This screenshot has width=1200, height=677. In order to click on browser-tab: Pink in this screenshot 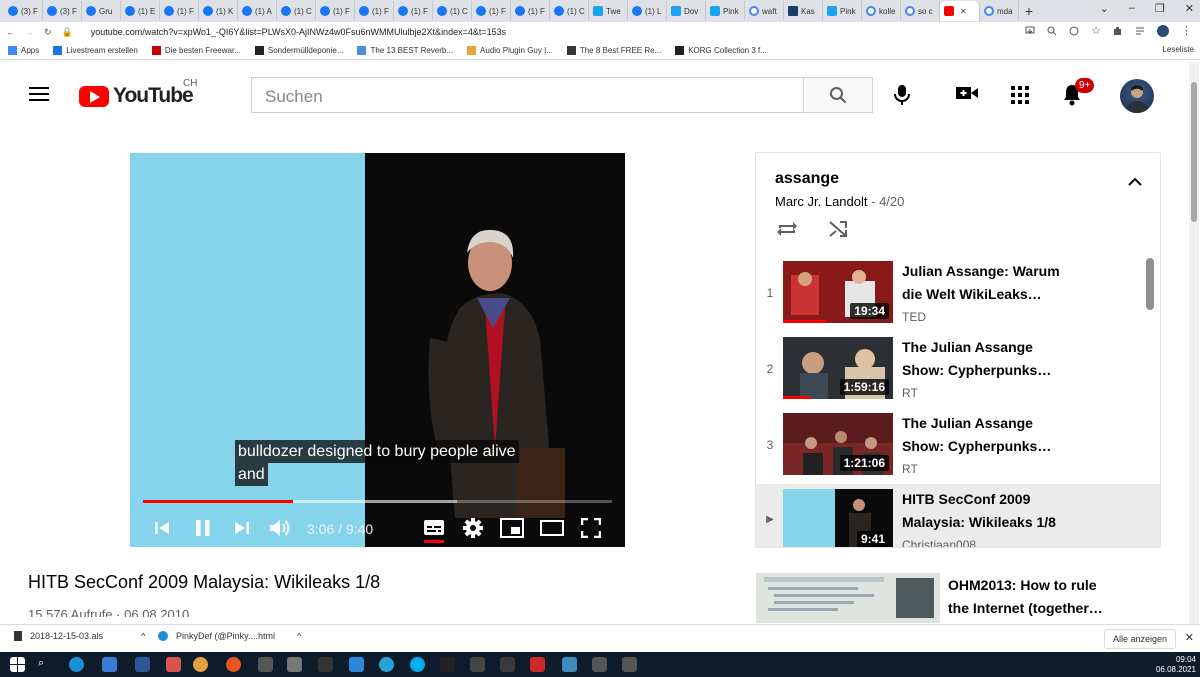, I will do `click(842, 11)`.